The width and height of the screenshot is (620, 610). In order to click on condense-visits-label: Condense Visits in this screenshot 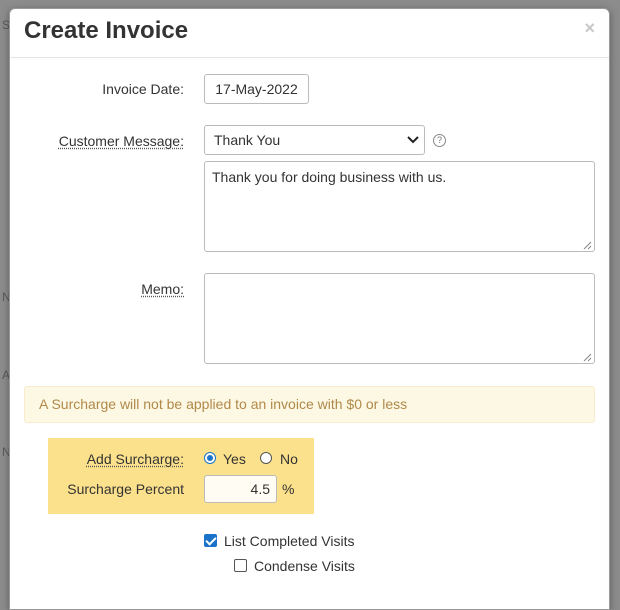, I will do `click(304, 566)`.